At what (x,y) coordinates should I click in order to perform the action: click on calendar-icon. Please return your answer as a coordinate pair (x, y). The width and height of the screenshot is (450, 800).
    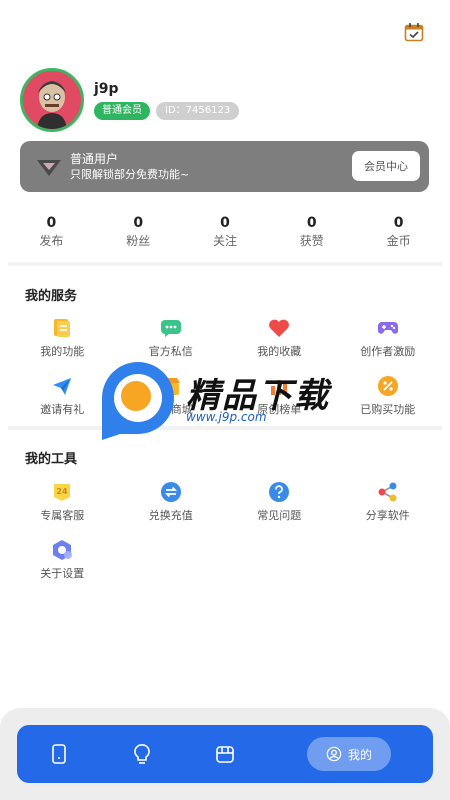
    Looking at the image, I should click on (414, 32).